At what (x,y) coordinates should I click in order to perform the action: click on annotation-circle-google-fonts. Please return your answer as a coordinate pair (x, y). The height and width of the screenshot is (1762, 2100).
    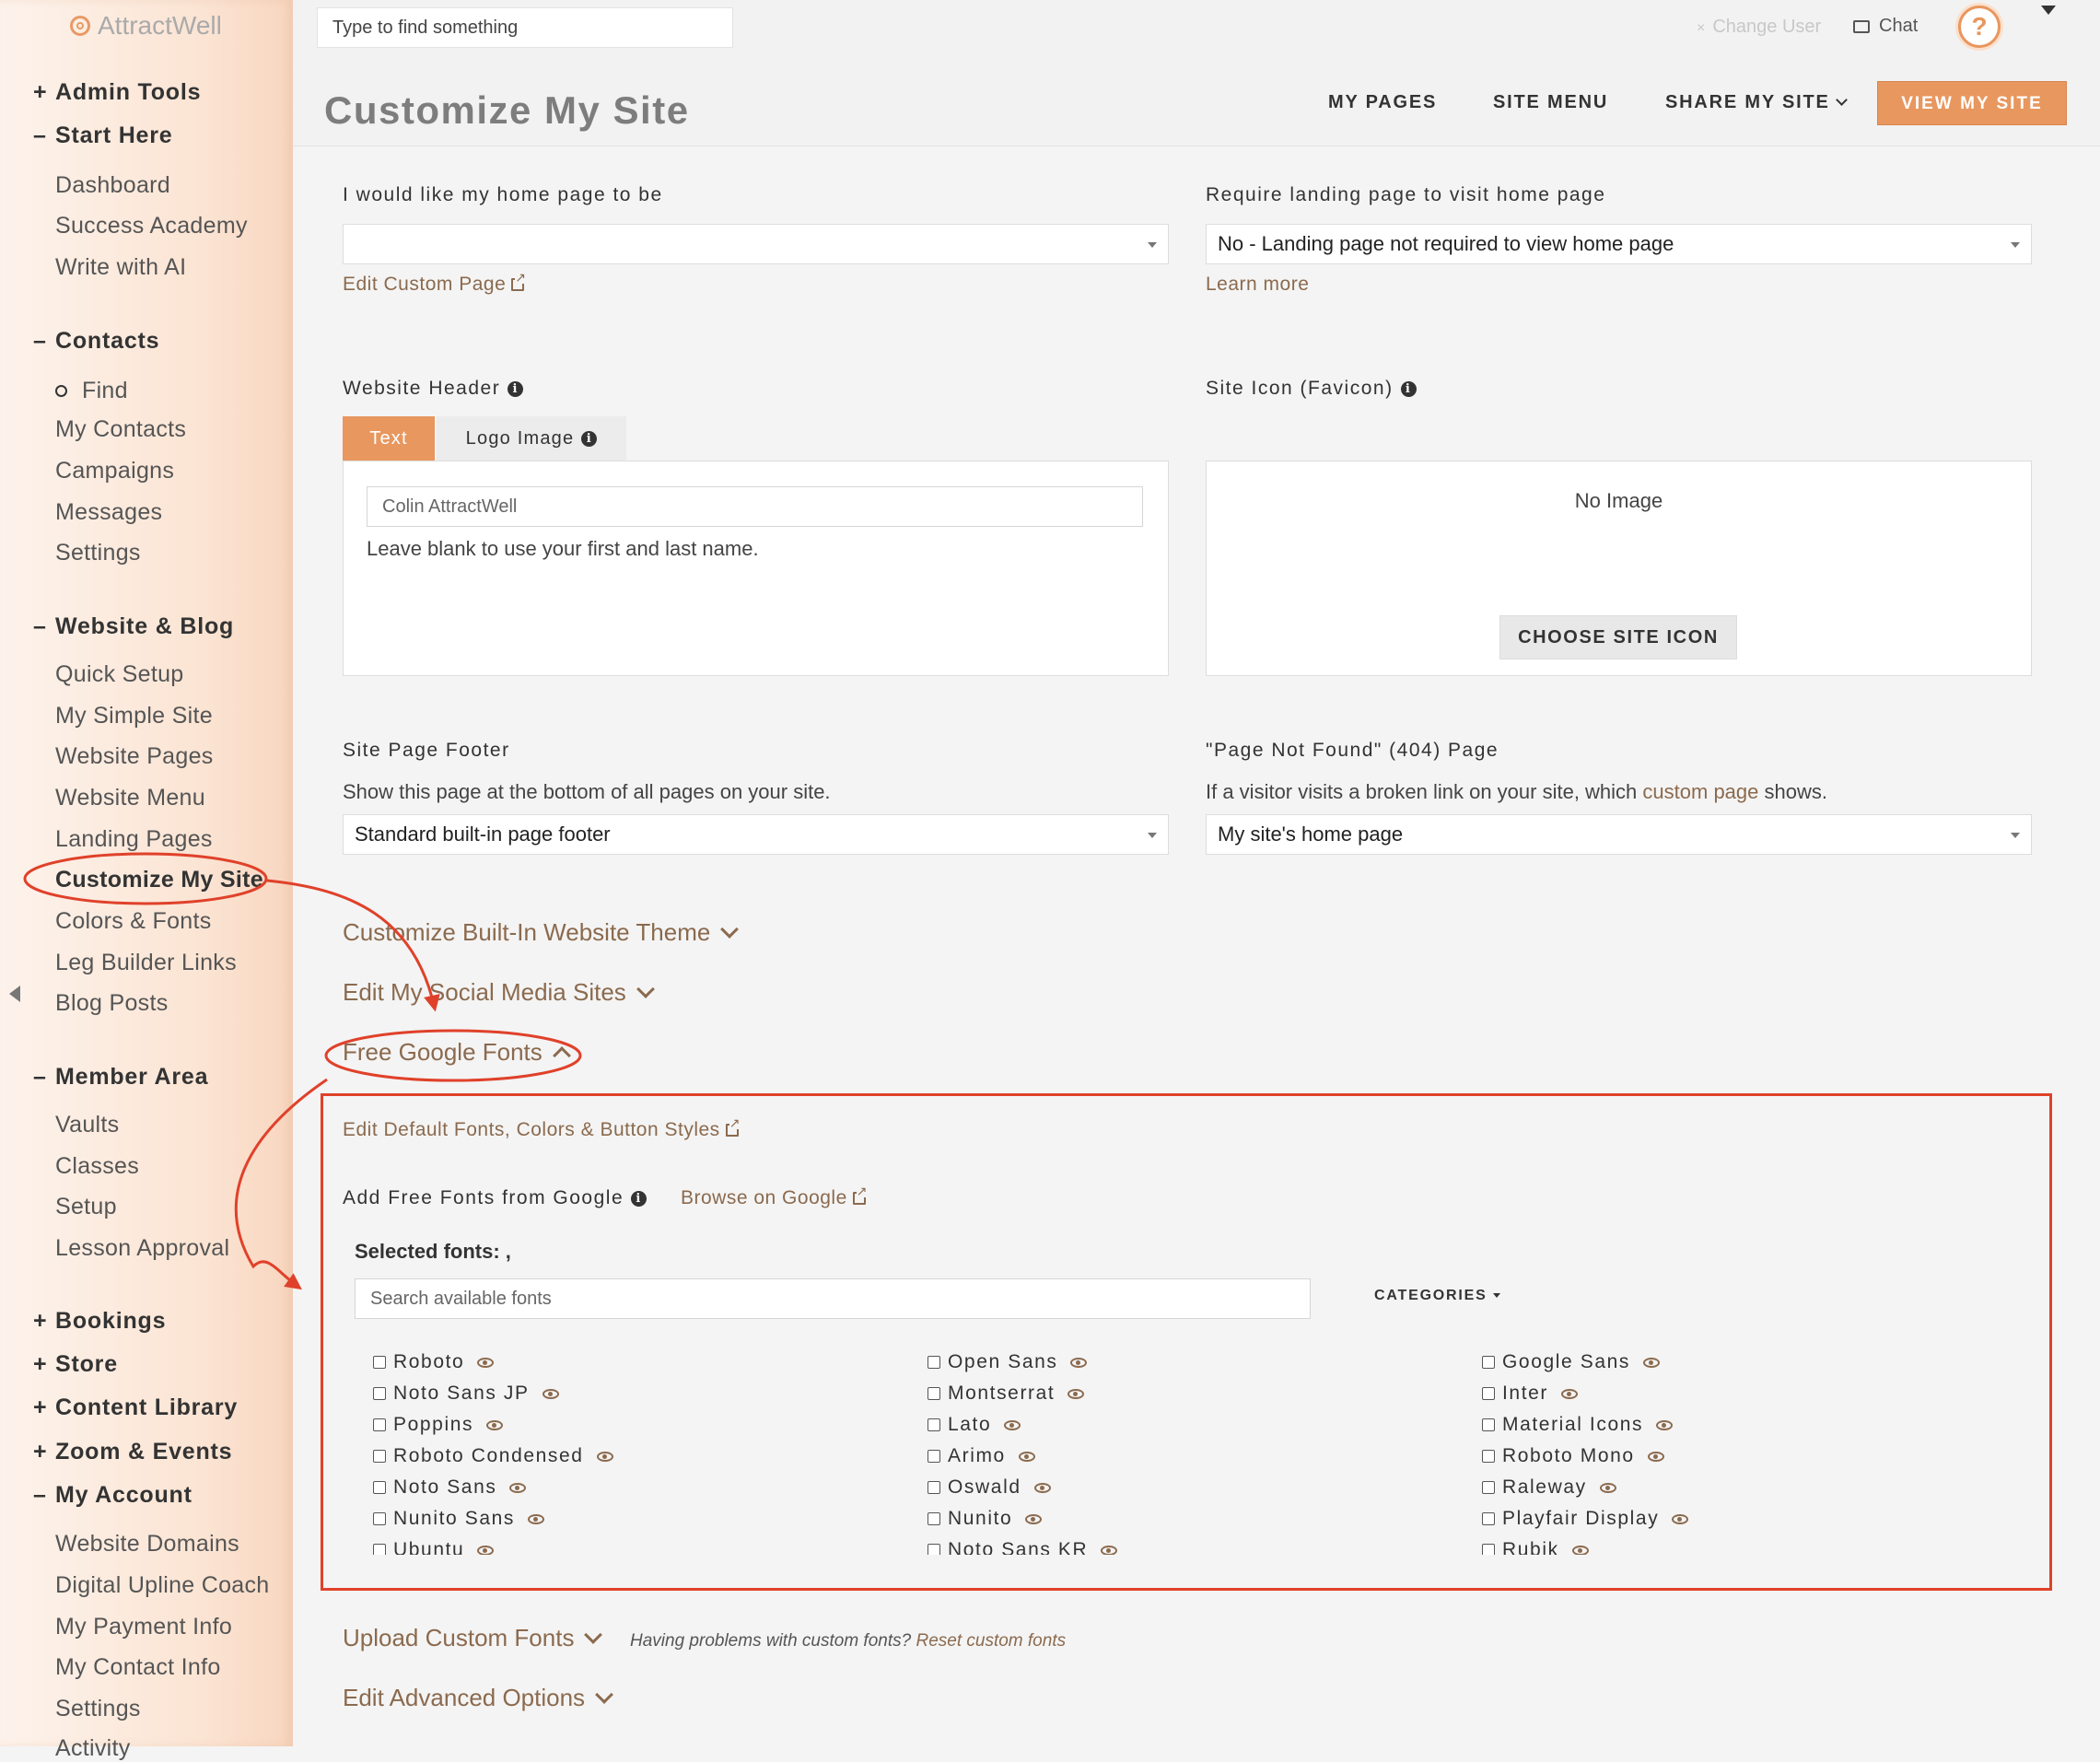
    Looking at the image, I should click on (453, 1055).